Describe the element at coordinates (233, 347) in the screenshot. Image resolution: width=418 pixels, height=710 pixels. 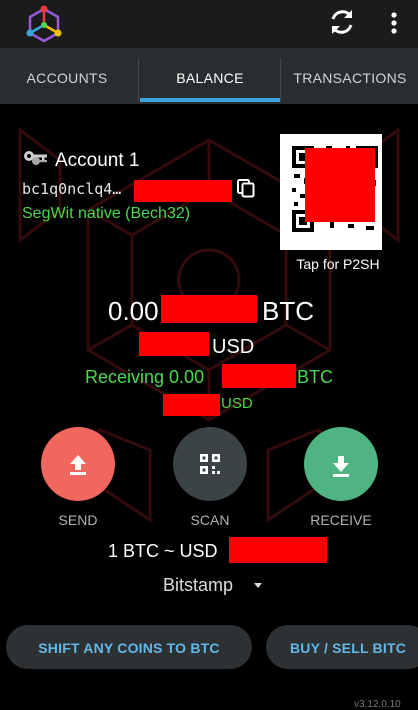
I see `usd-unit: USD` at that location.